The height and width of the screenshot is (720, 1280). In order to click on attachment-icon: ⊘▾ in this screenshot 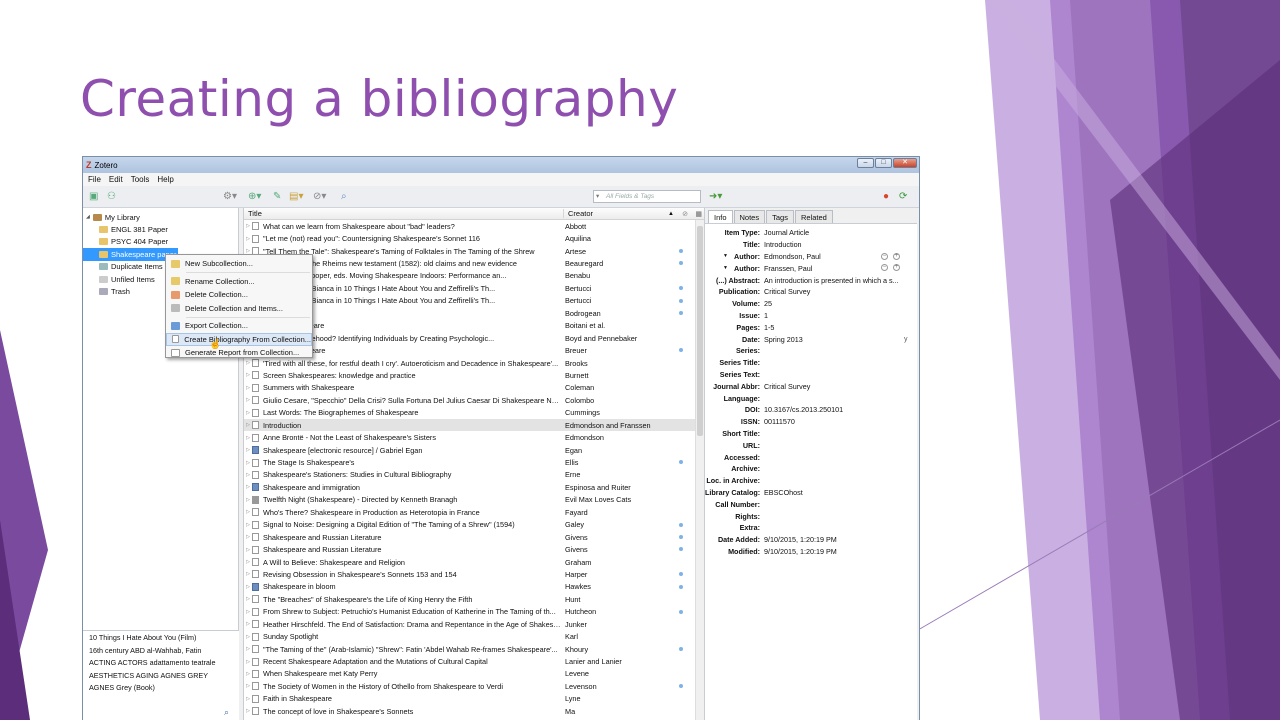, I will do `click(319, 196)`.